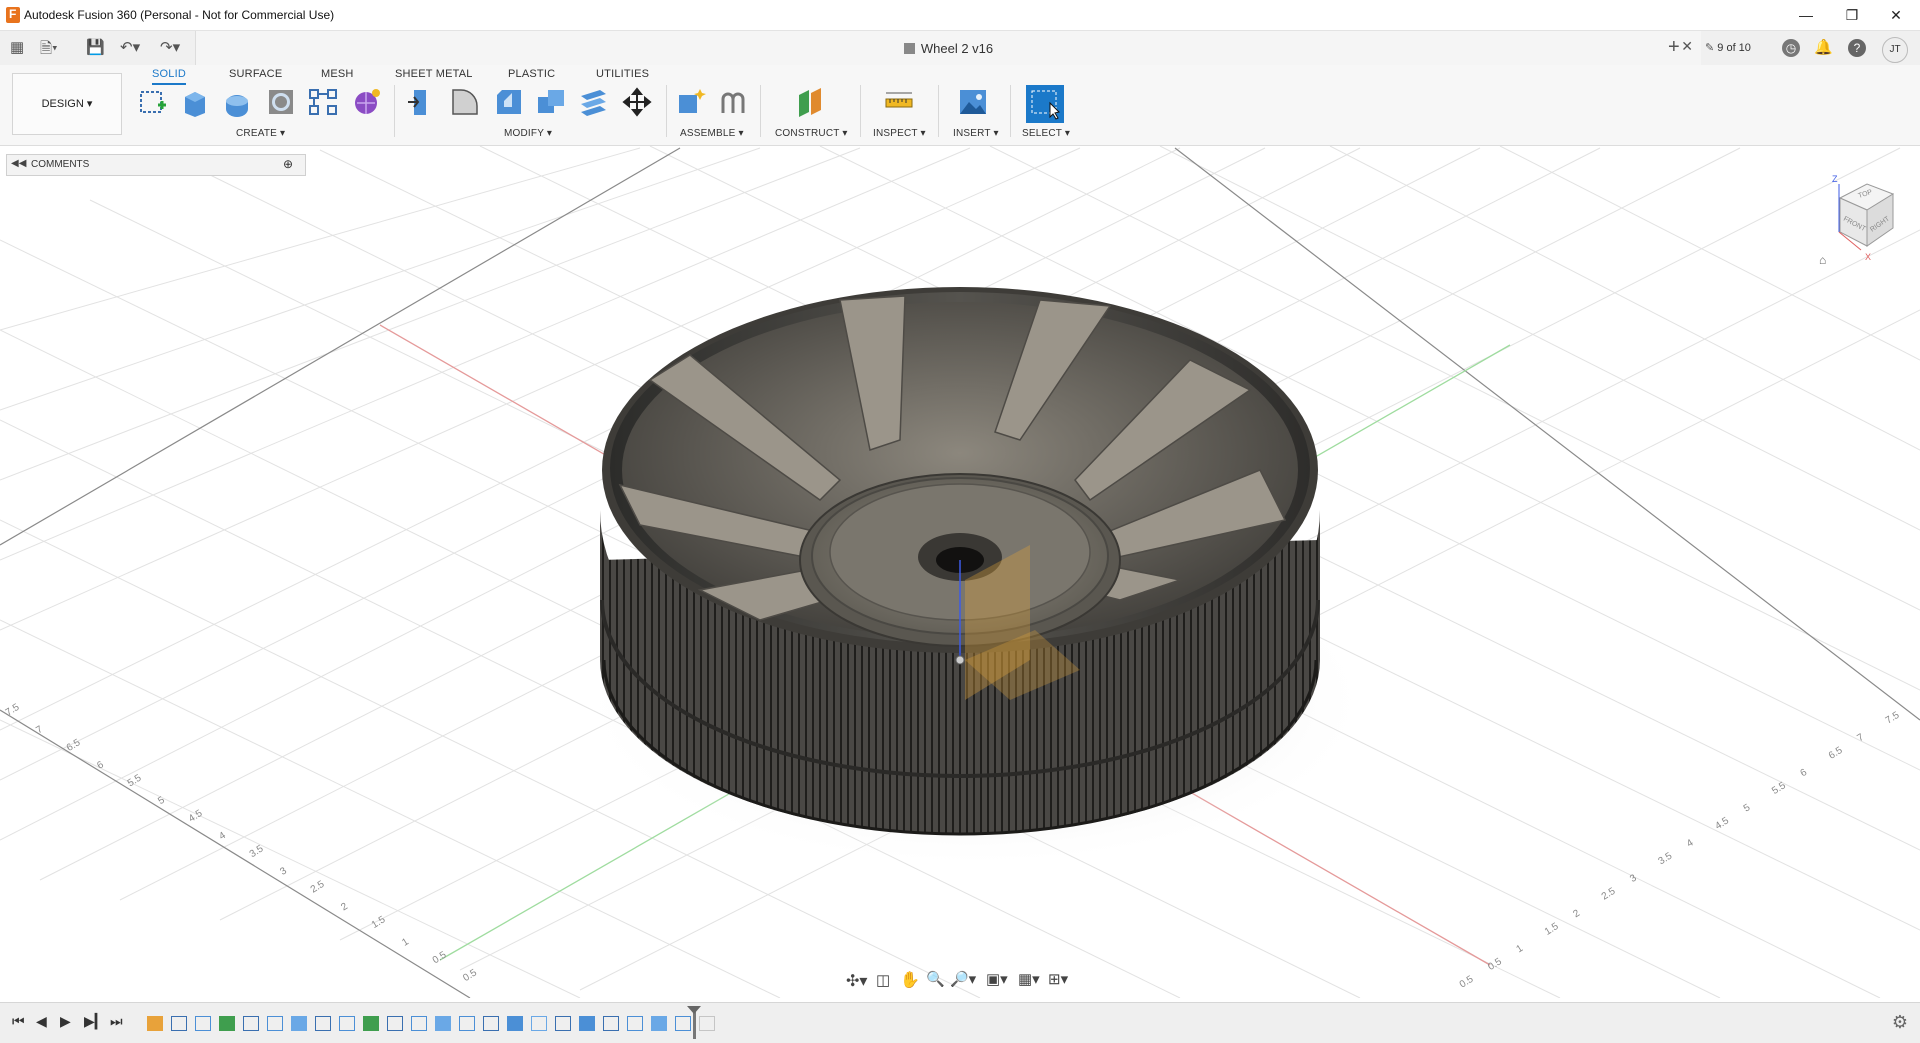  Describe the element at coordinates (973, 102) in the screenshot. I see `insert-image-icon` at that location.